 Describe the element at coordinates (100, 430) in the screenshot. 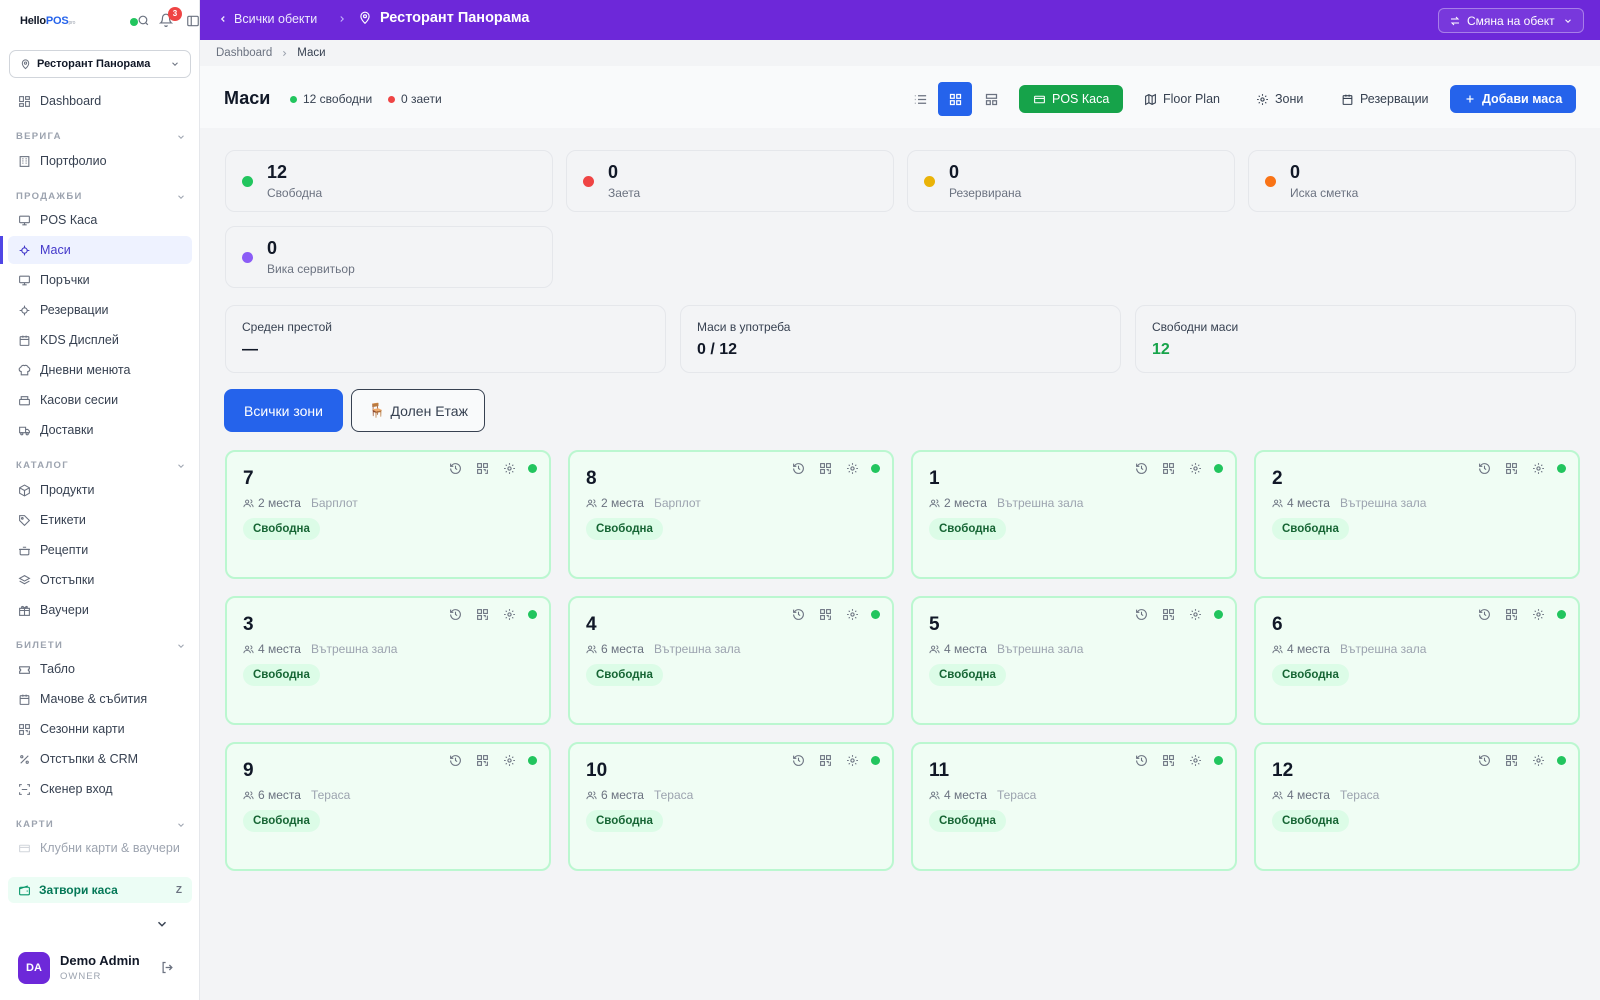

I see `sidebar-item-deliveries: Доставки` at that location.